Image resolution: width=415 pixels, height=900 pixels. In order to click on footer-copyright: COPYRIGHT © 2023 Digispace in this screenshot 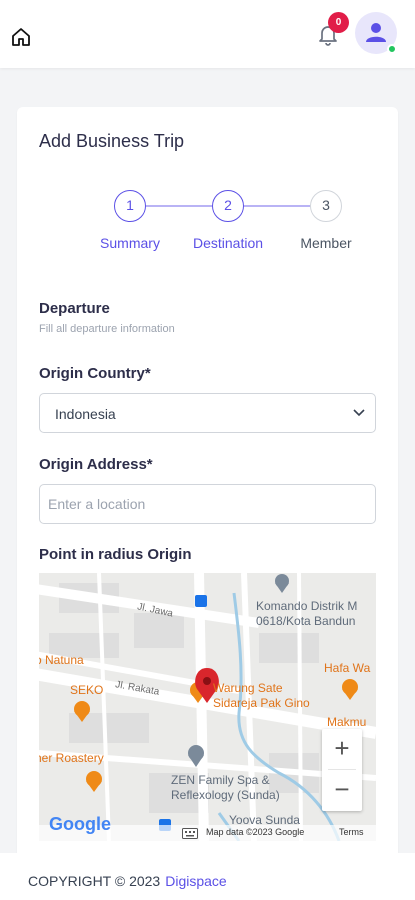, I will do `click(127, 881)`.